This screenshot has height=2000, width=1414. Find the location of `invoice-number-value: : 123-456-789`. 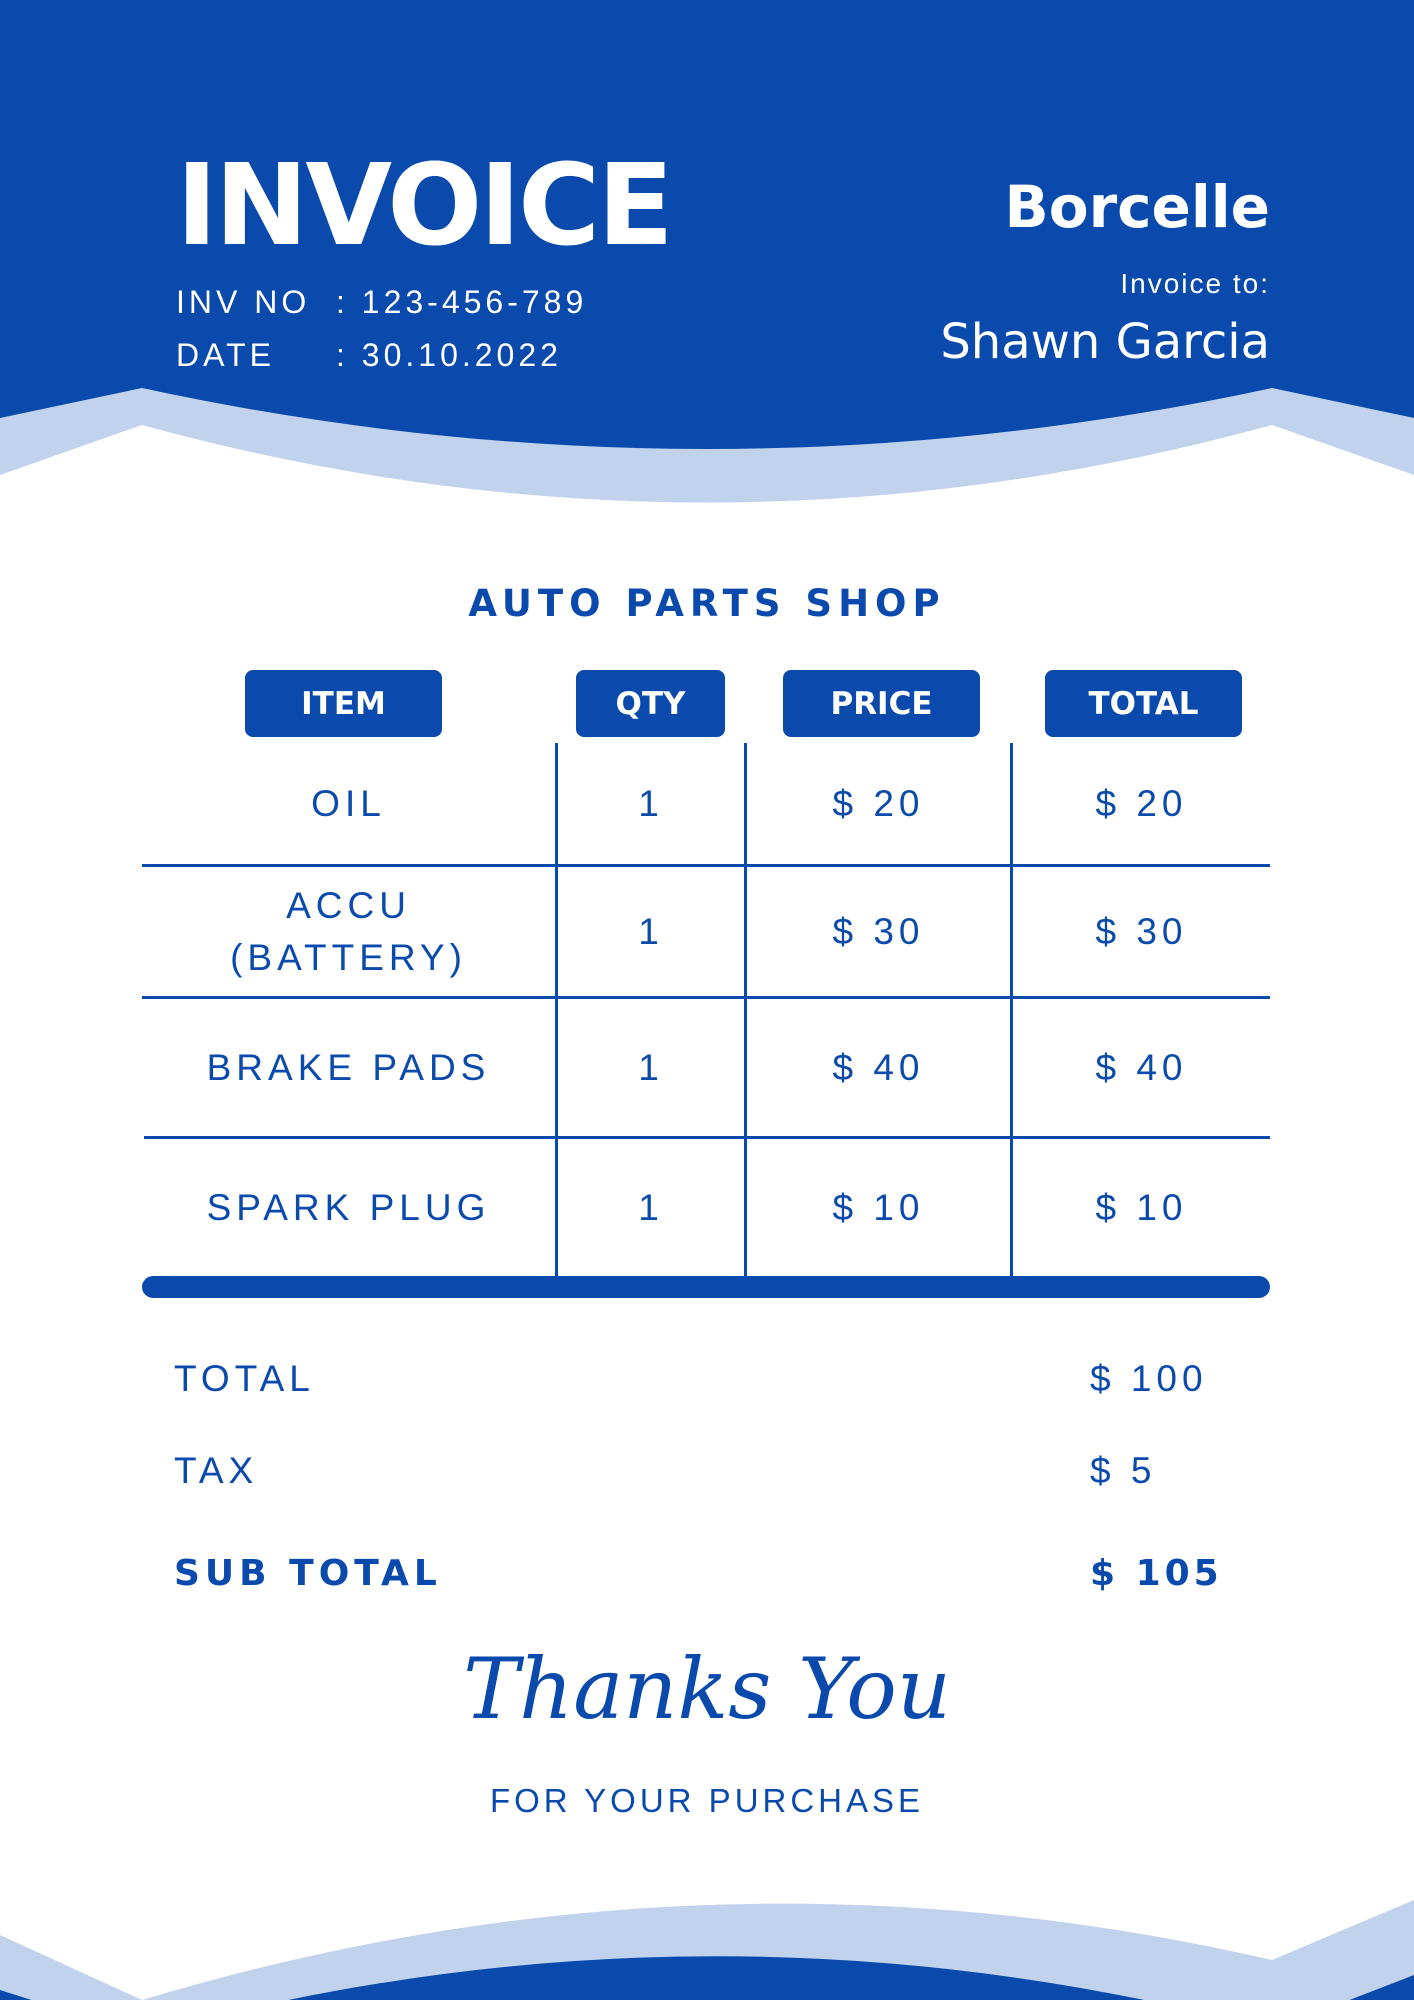

invoice-number-value: : 123-456-789 is located at coordinates (462, 302).